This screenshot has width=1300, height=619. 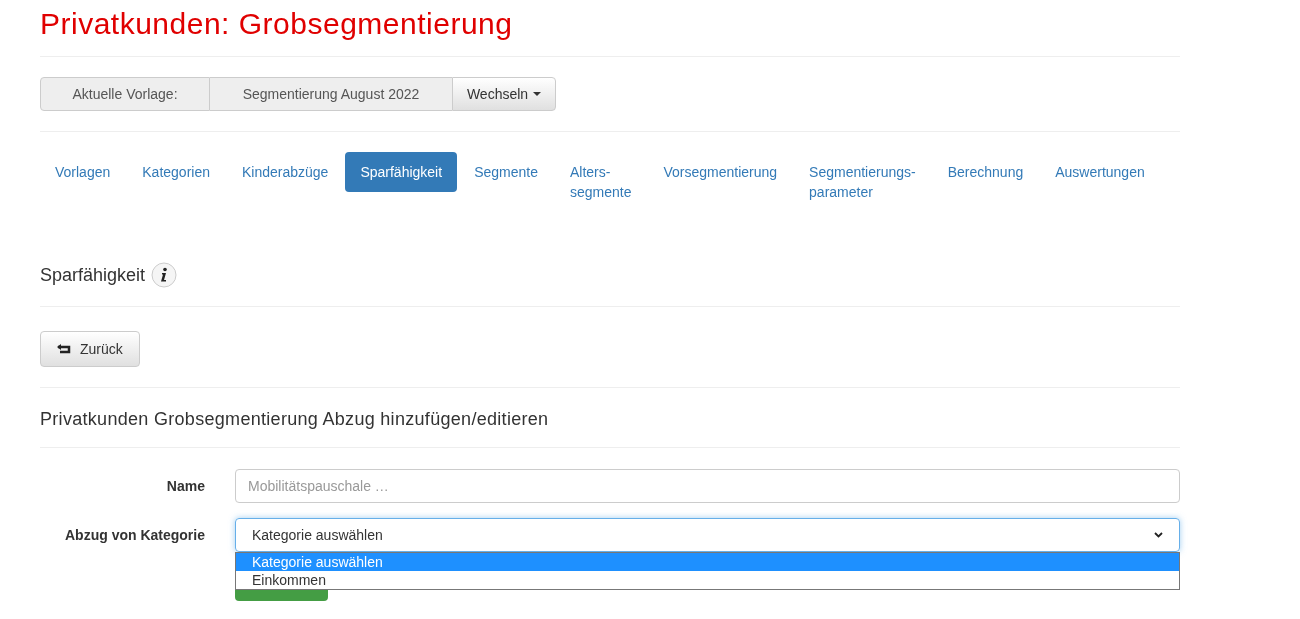 What do you see at coordinates (331, 94) in the screenshot?
I see `template-value: Segmentierung August 2022` at bounding box center [331, 94].